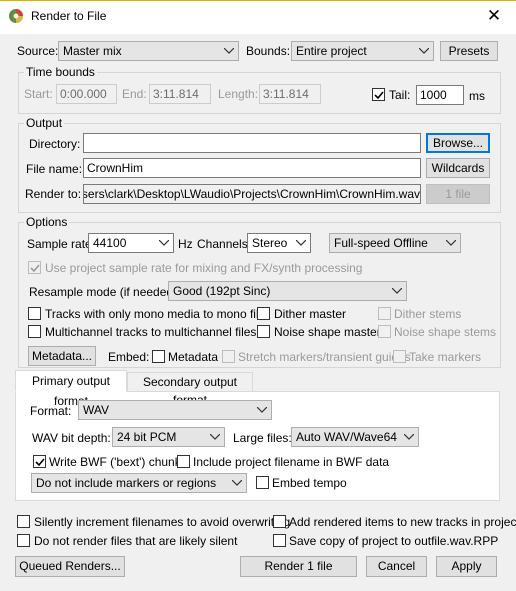  What do you see at coordinates (263, 313) in the screenshot?
I see `dither-master-checkbox` at bounding box center [263, 313].